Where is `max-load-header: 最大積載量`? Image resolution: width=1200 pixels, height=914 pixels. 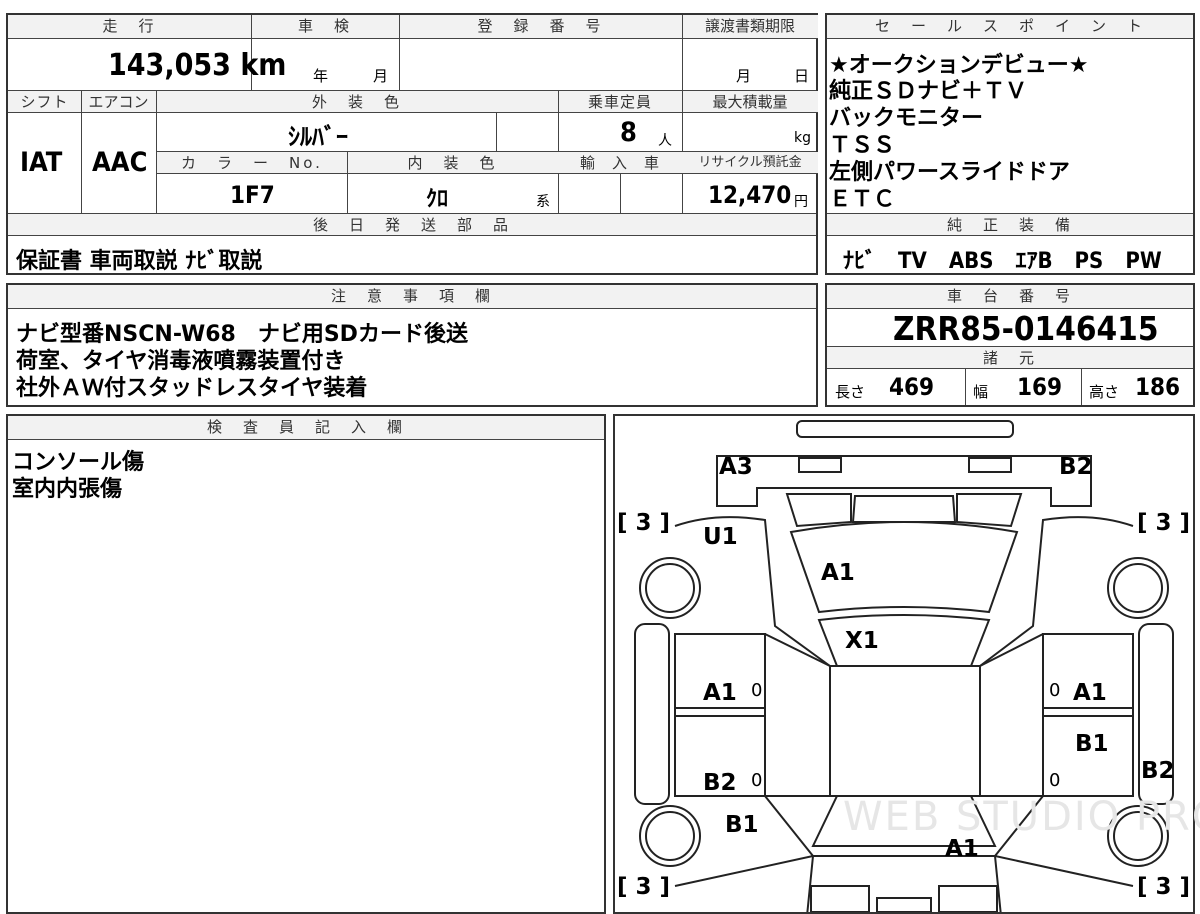
max-load-header: 最大積載量 is located at coordinates (750, 102).